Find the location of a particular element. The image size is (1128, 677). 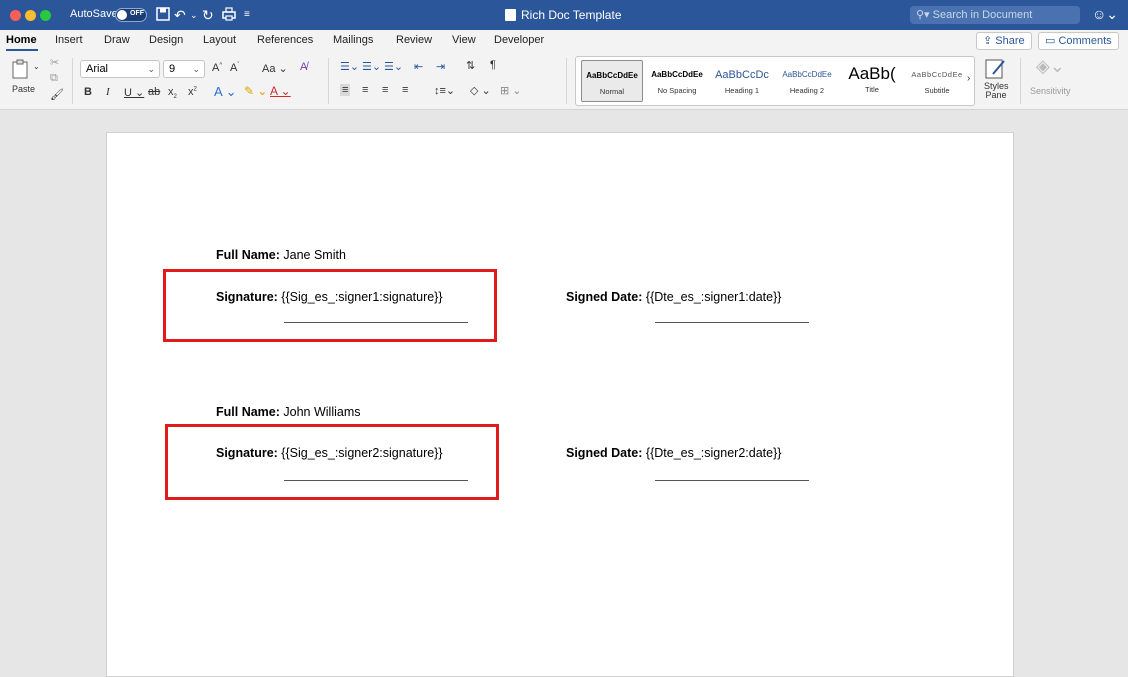

borders-icon: ⊞ ⌄ is located at coordinates (511, 90).